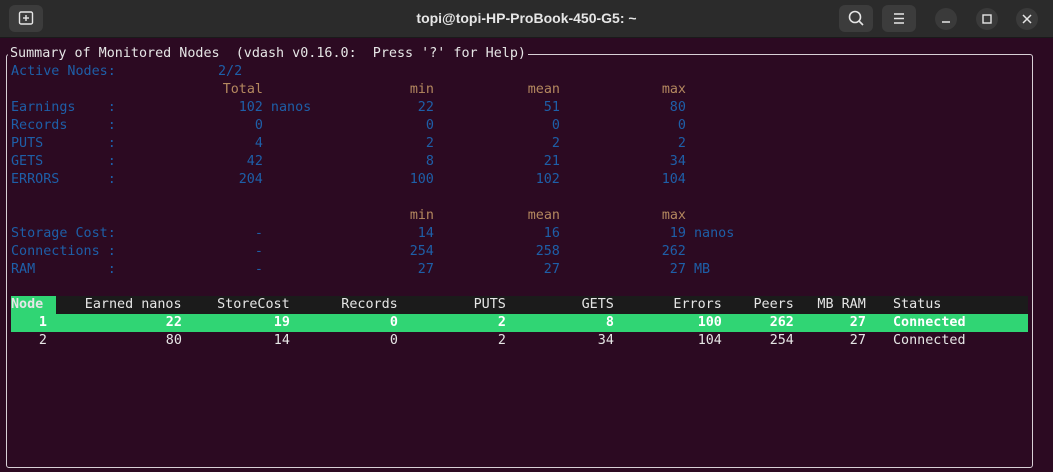 The height and width of the screenshot is (472, 1053). Describe the element at coordinates (63, 143) in the screenshot. I see `summary-row-label: PUTS :` at that location.